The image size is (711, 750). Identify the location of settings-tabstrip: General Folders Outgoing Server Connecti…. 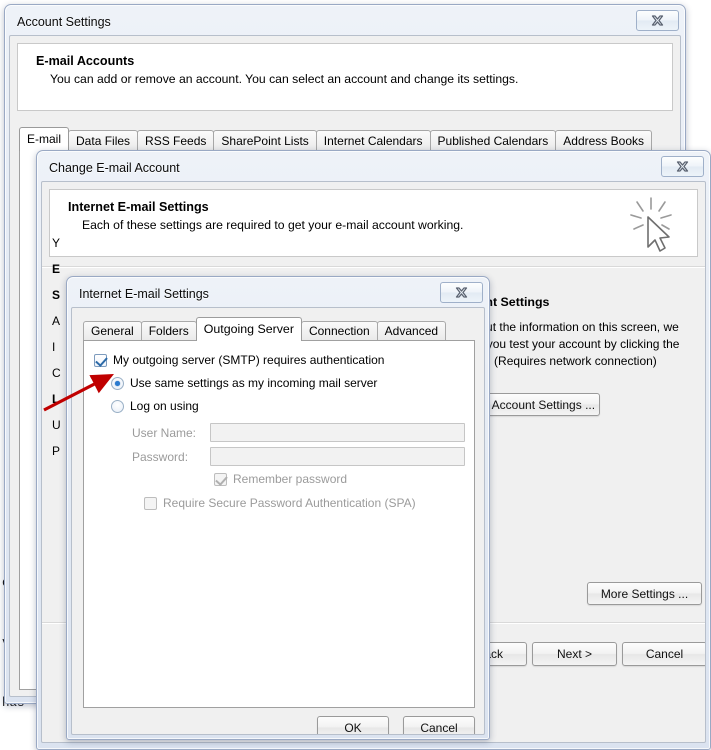
(265, 329).